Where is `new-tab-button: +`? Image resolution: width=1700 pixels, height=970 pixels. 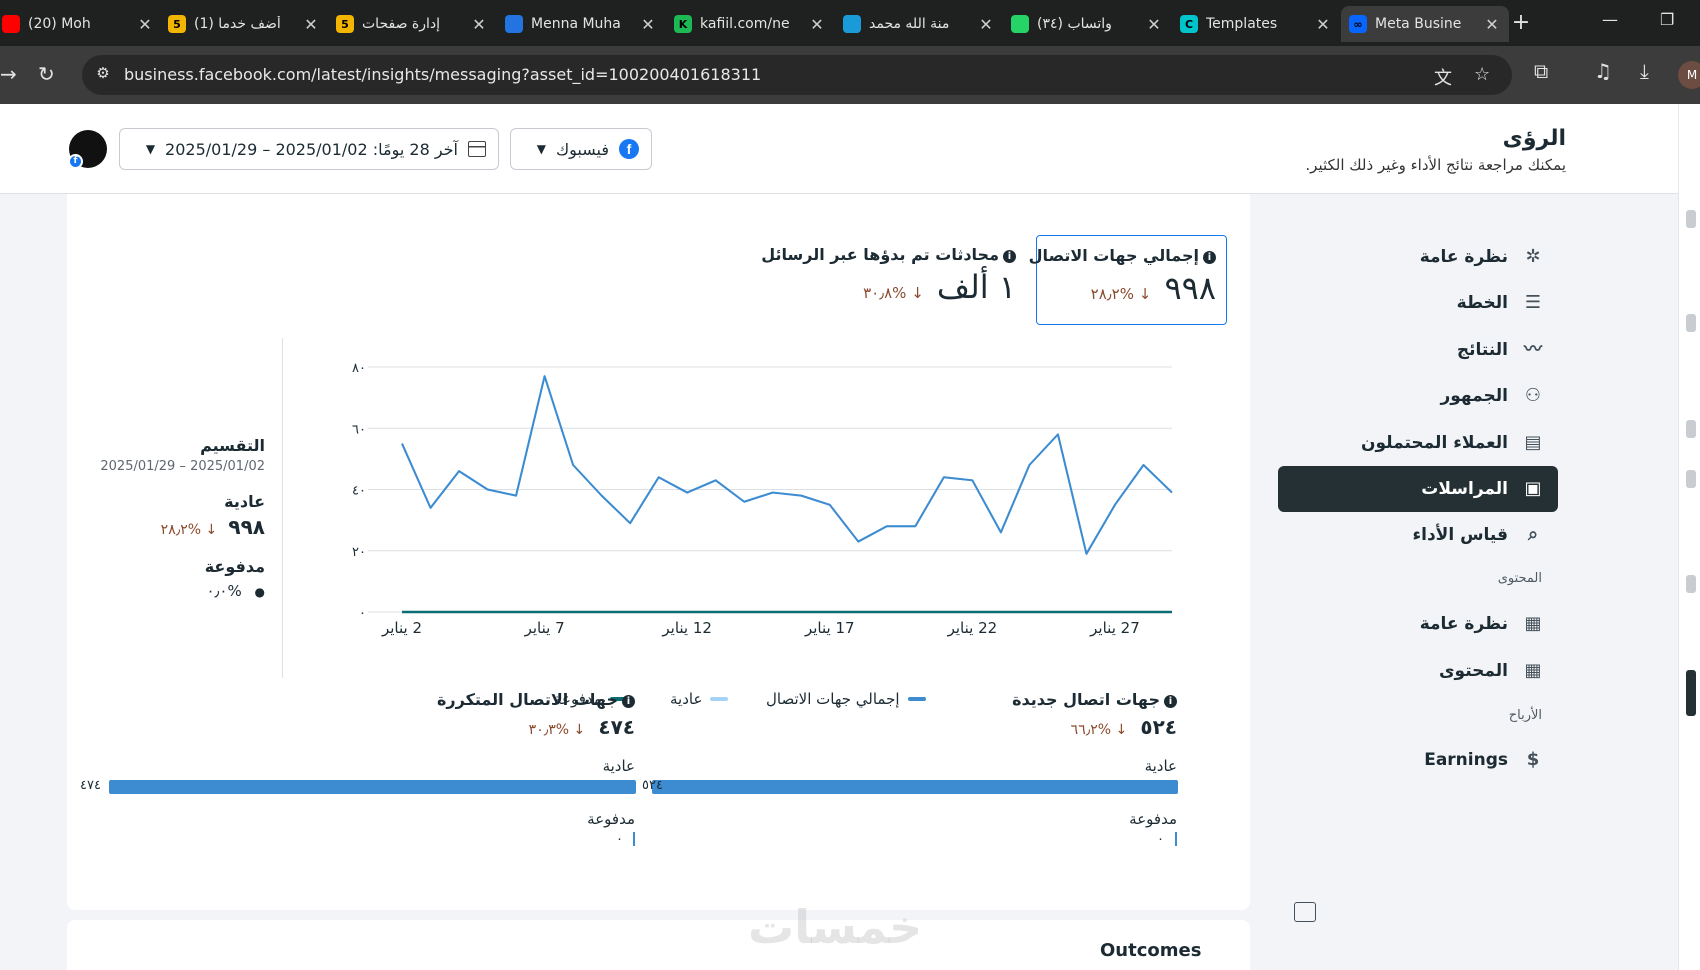 new-tab-button: + is located at coordinates (1521, 22).